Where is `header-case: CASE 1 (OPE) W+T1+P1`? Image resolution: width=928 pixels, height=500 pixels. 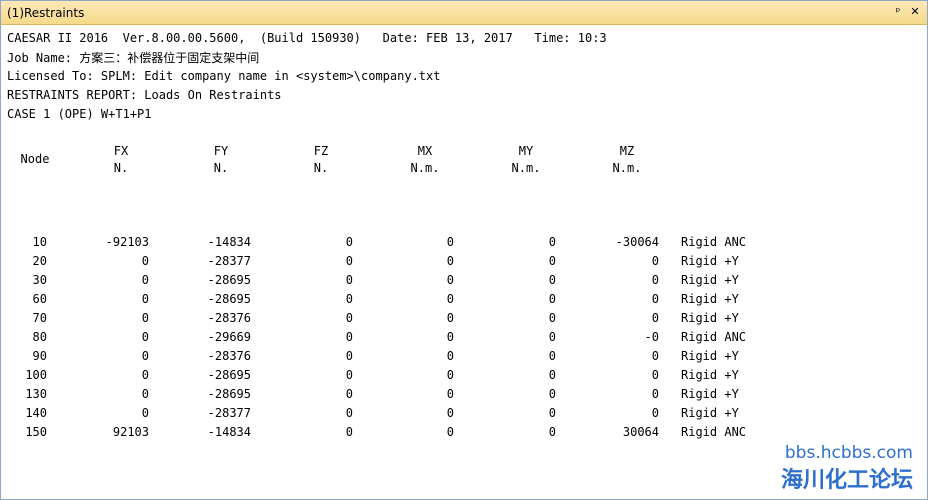 header-case: CASE 1 (OPE) W+T1+P1 is located at coordinates (79, 114).